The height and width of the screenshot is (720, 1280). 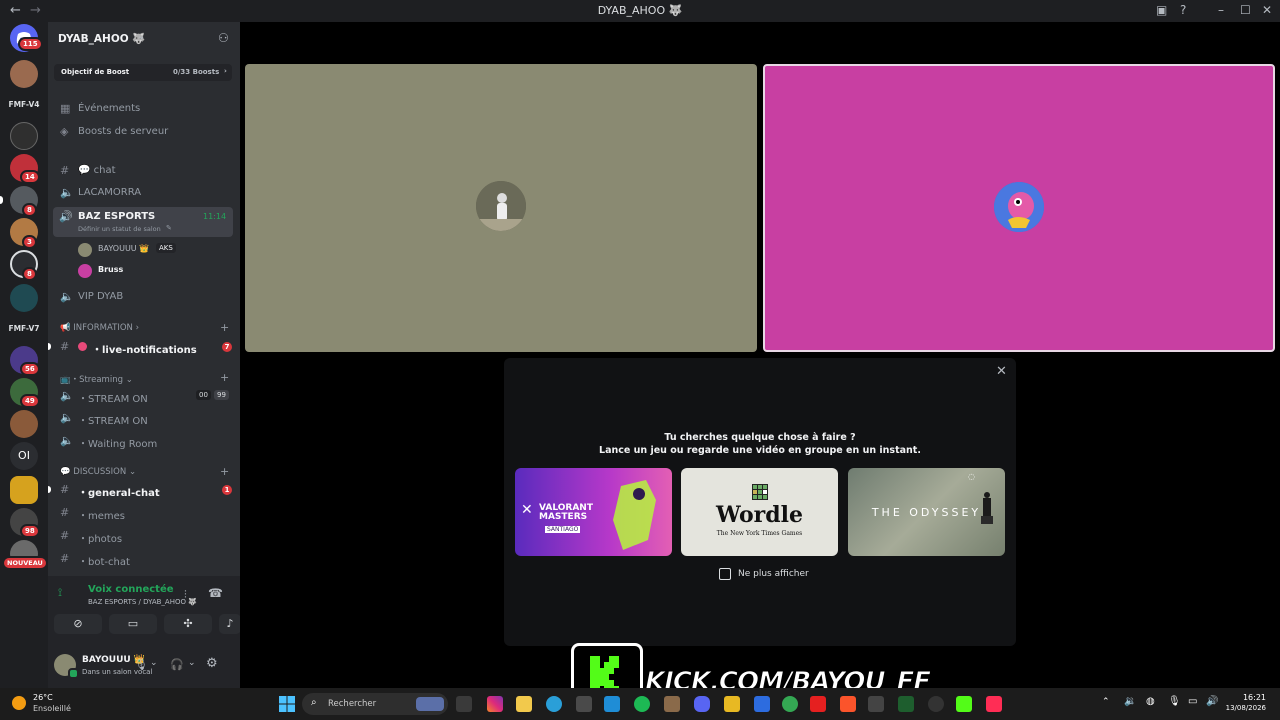 What do you see at coordinates (24, 328) in the screenshot?
I see `server-icon-fmf-v7: FMF-V7` at bounding box center [24, 328].